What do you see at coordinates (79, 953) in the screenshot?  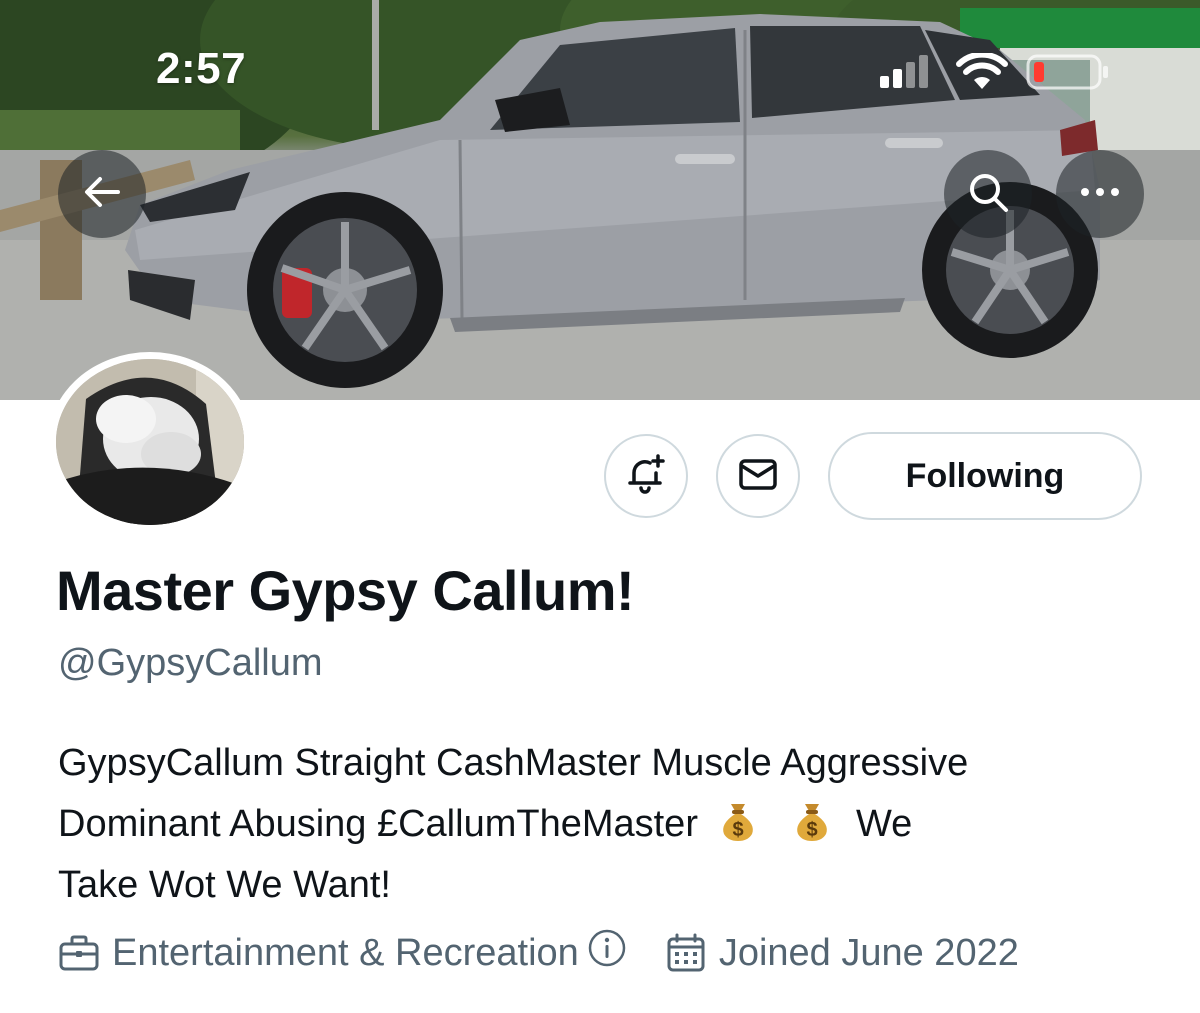 I see `briefcase-icon` at bounding box center [79, 953].